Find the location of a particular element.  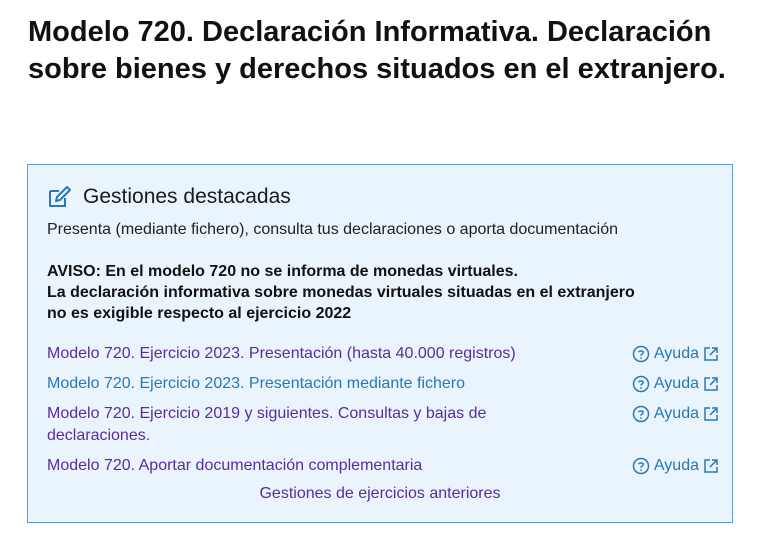

edit-icon is located at coordinates (60, 197).